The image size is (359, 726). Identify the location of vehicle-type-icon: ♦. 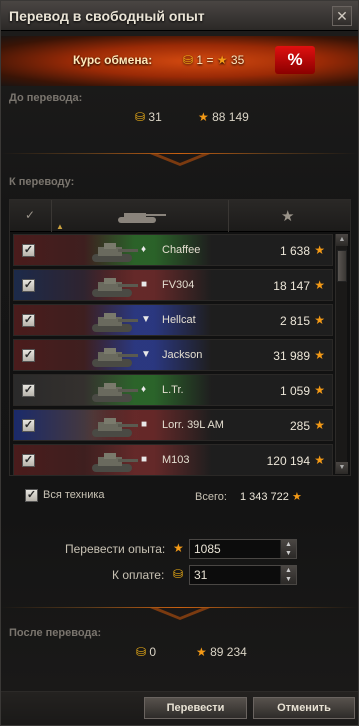
(144, 389).